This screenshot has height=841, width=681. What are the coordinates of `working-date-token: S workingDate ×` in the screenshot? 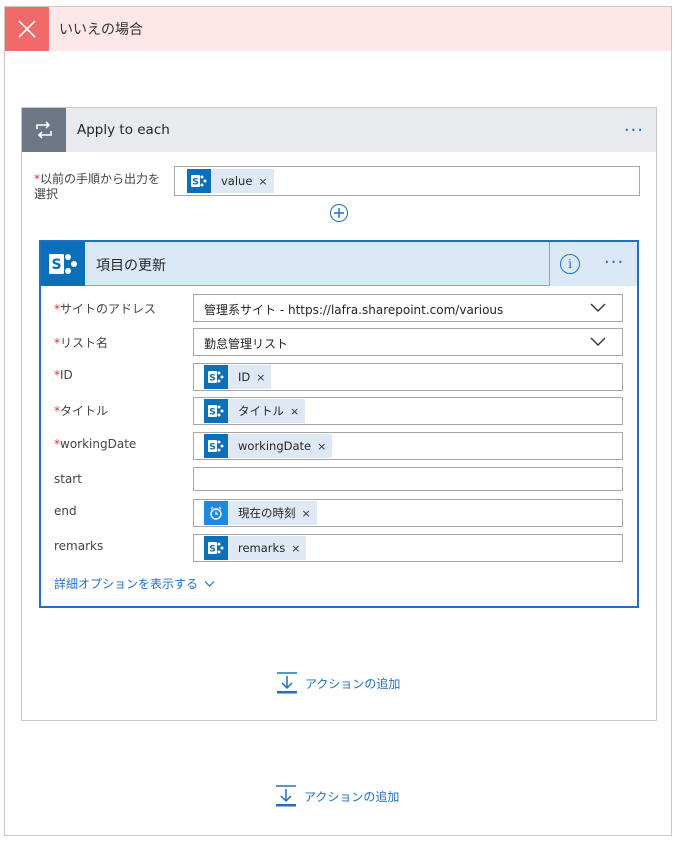 It's located at (268, 446).